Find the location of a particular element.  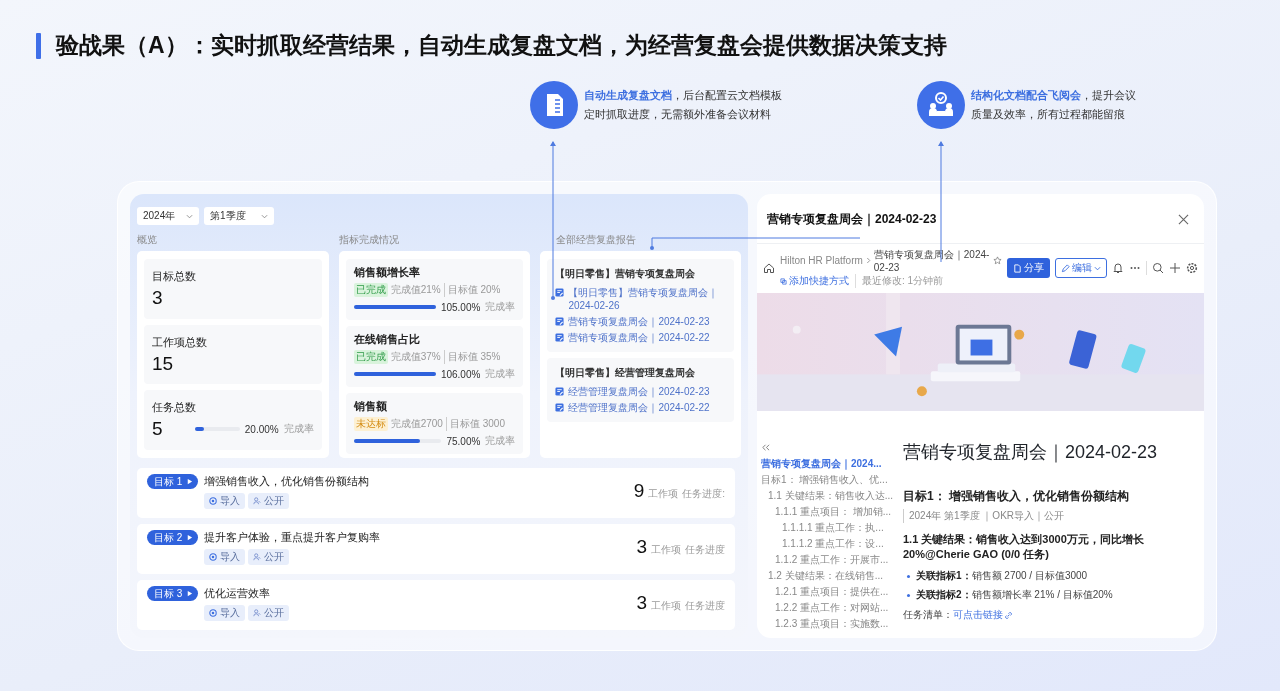

report-link: 营销专项复盘周会｜2024-02-22 is located at coordinates (640, 337).